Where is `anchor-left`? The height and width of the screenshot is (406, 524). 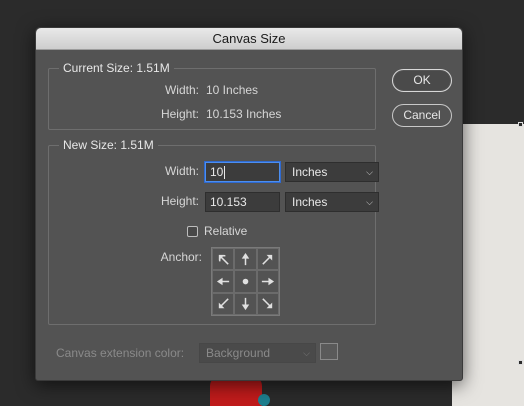
anchor-left is located at coordinates (223, 281).